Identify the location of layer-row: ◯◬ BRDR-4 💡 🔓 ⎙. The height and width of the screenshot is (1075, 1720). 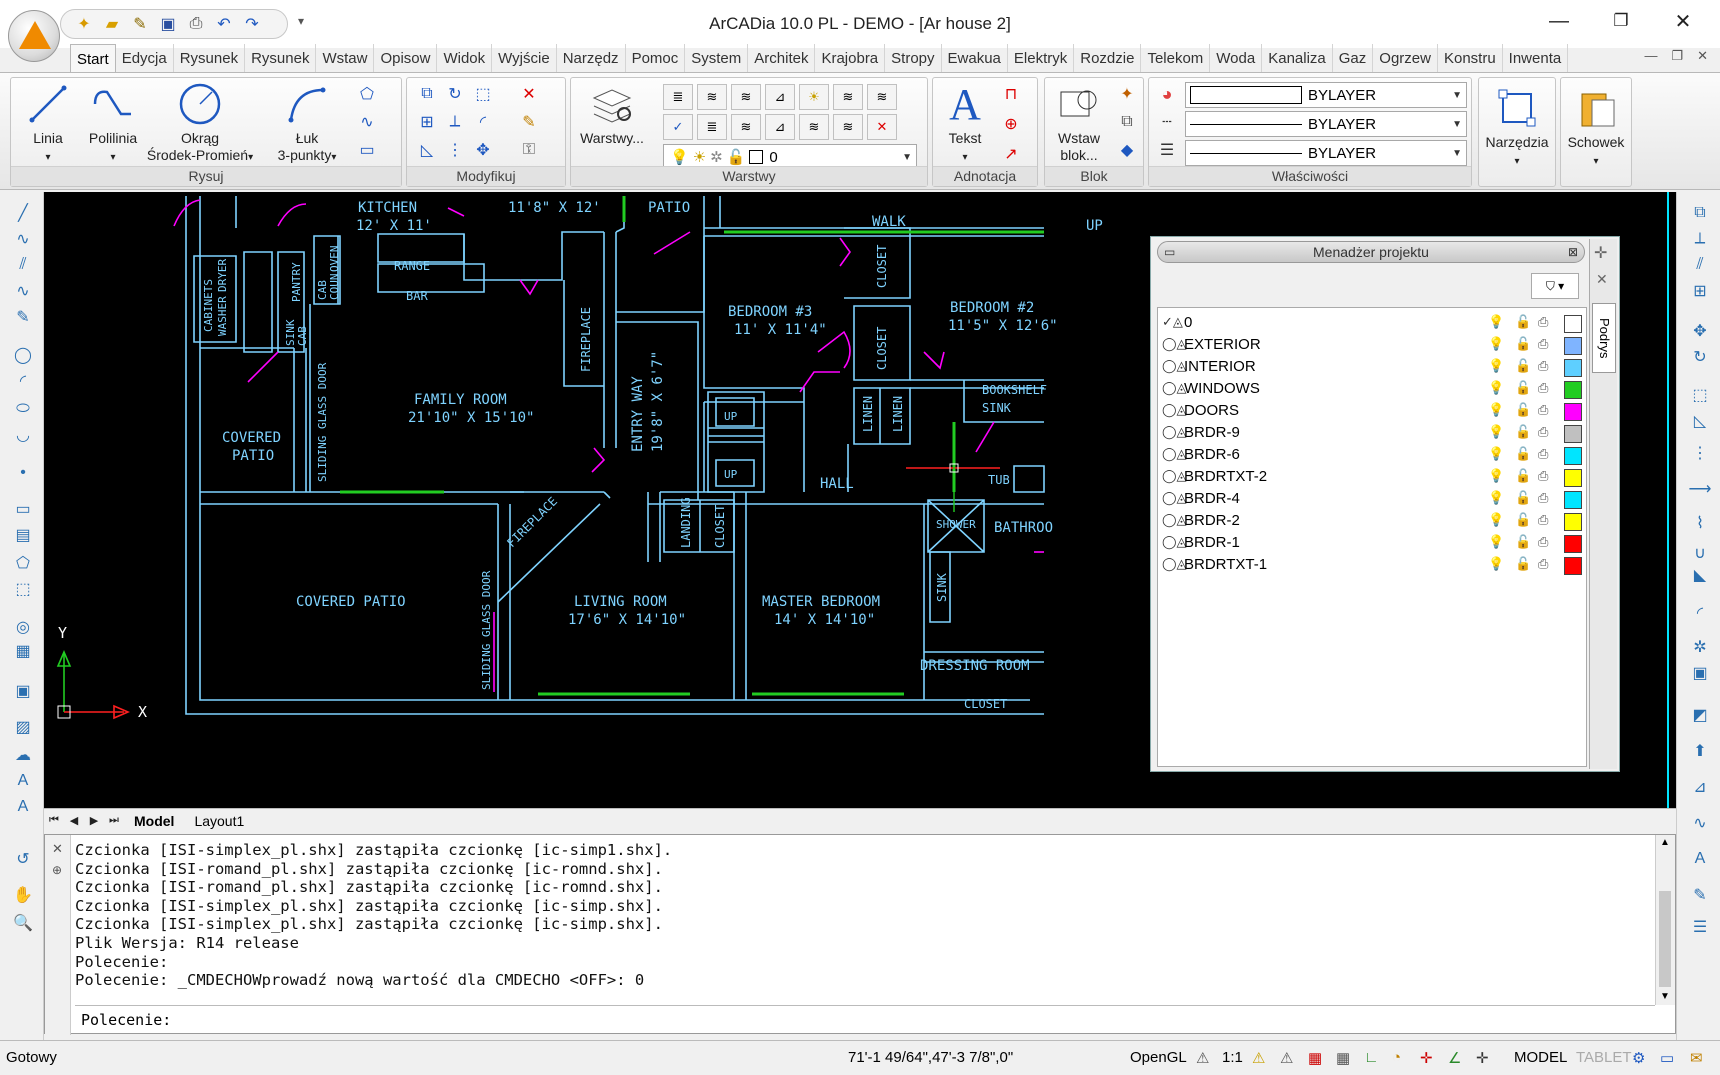
(1373, 500).